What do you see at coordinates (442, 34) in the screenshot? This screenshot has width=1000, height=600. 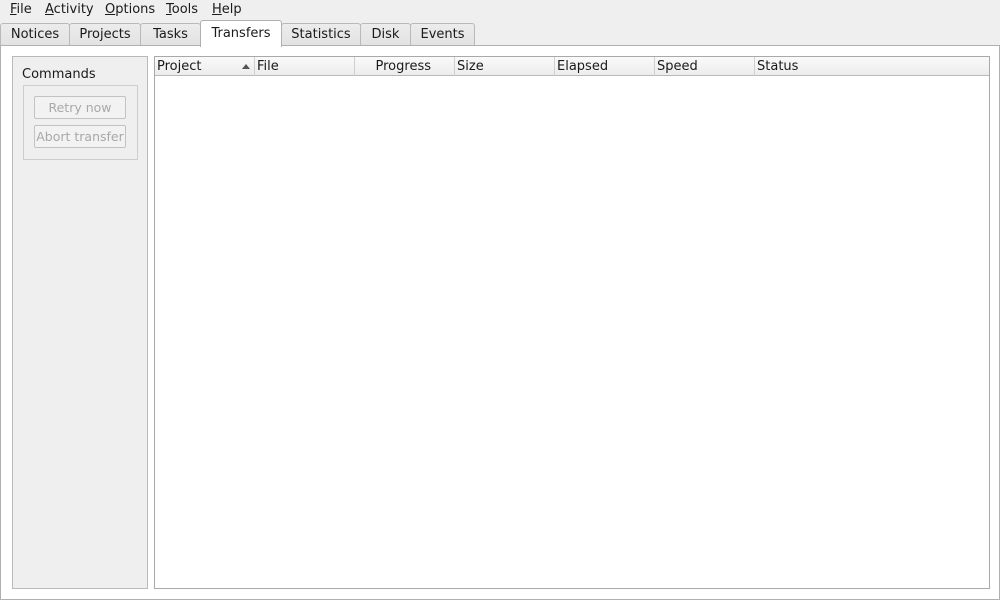 I see `tab-events: Events` at bounding box center [442, 34].